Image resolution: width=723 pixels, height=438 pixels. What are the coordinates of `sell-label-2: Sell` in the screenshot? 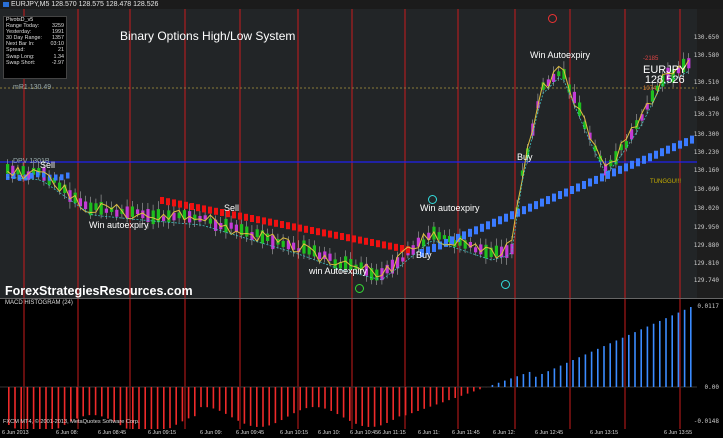 It's located at (232, 208).